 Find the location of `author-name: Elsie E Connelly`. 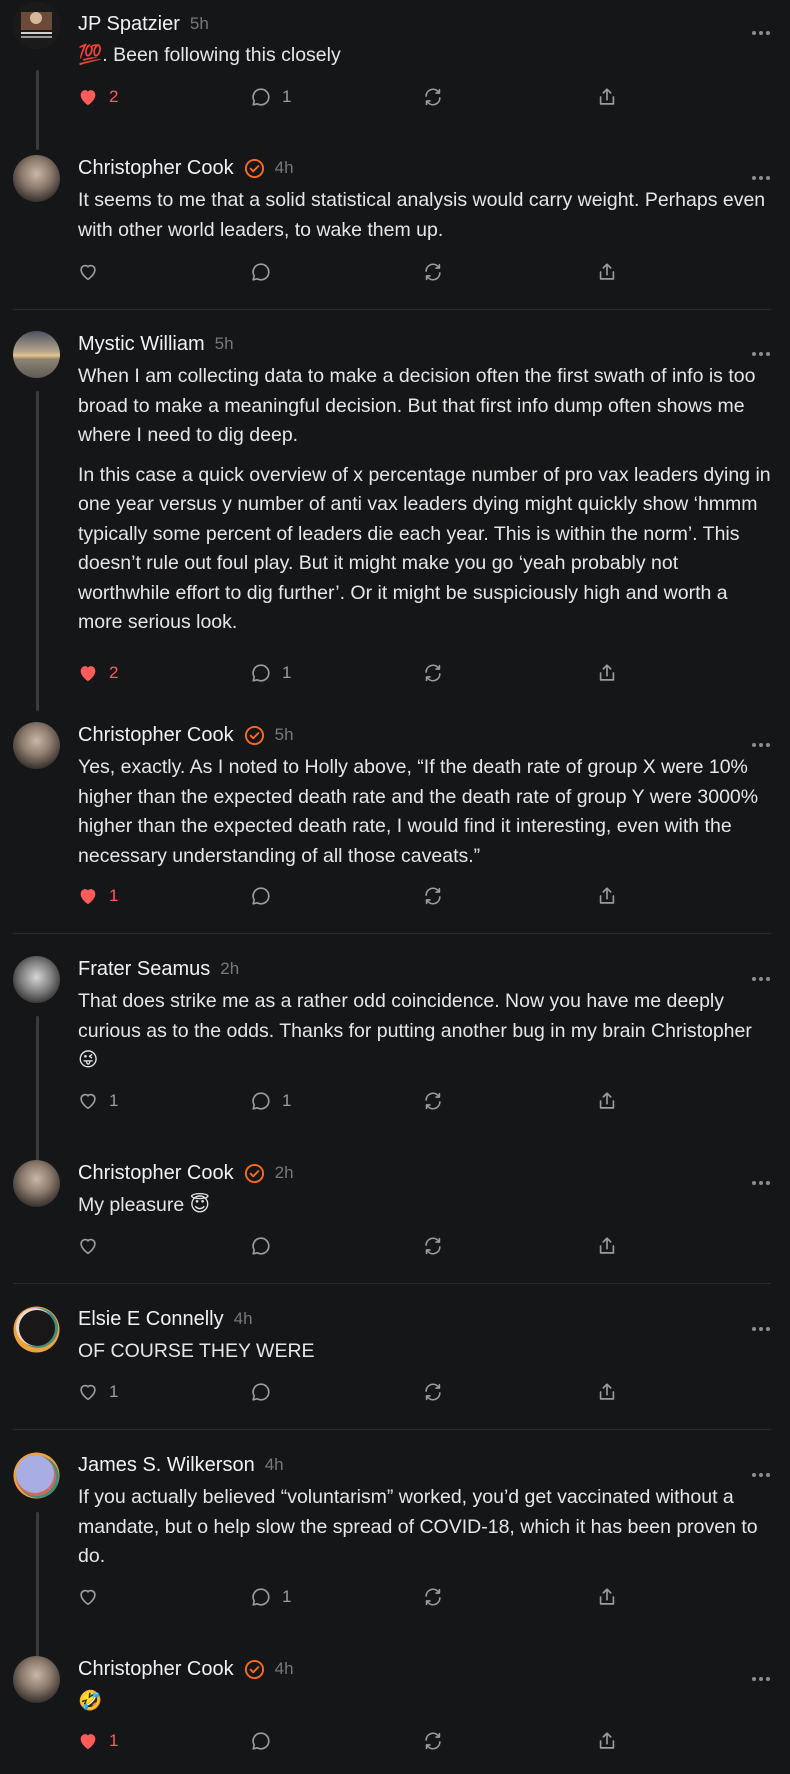

author-name: Elsie E Connelly is located at coordinates (151, 1319).